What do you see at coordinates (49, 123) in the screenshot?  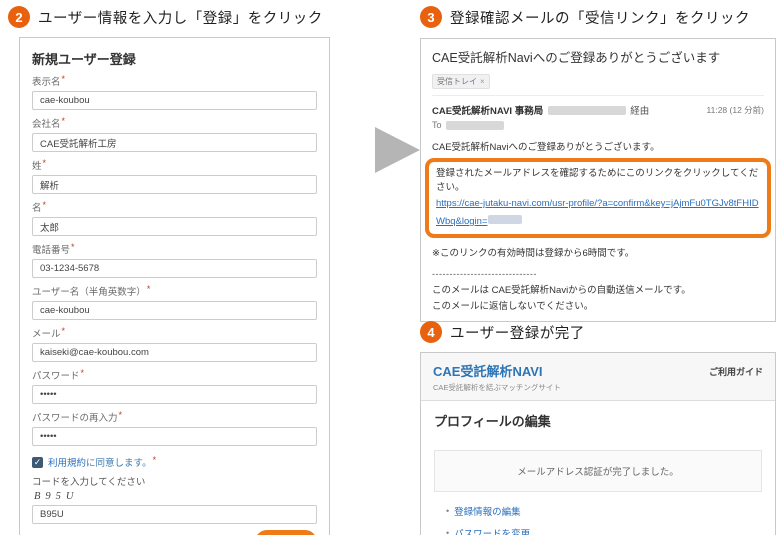 I see `field-label-company: 会社名*` at bounding box center [49, 123].